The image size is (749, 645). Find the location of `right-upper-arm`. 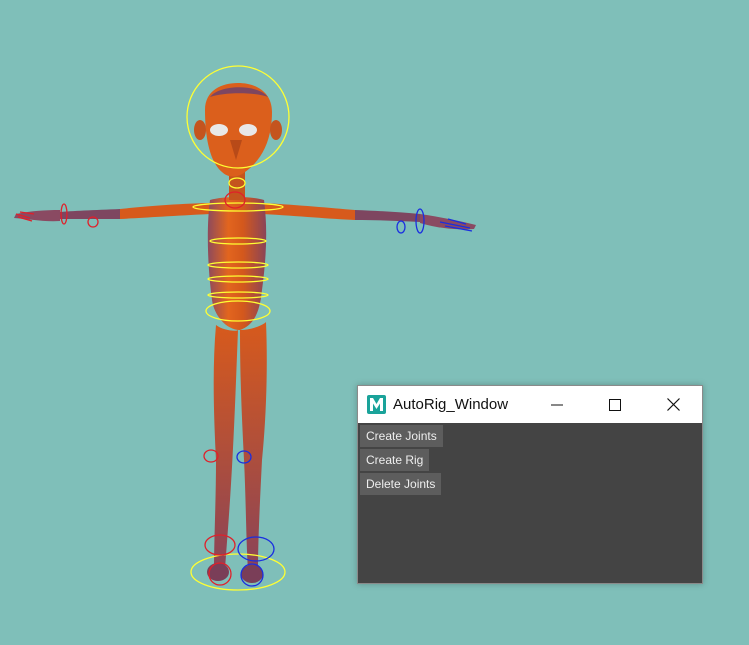

right-upper-arm is located at coordinates (308, 211).